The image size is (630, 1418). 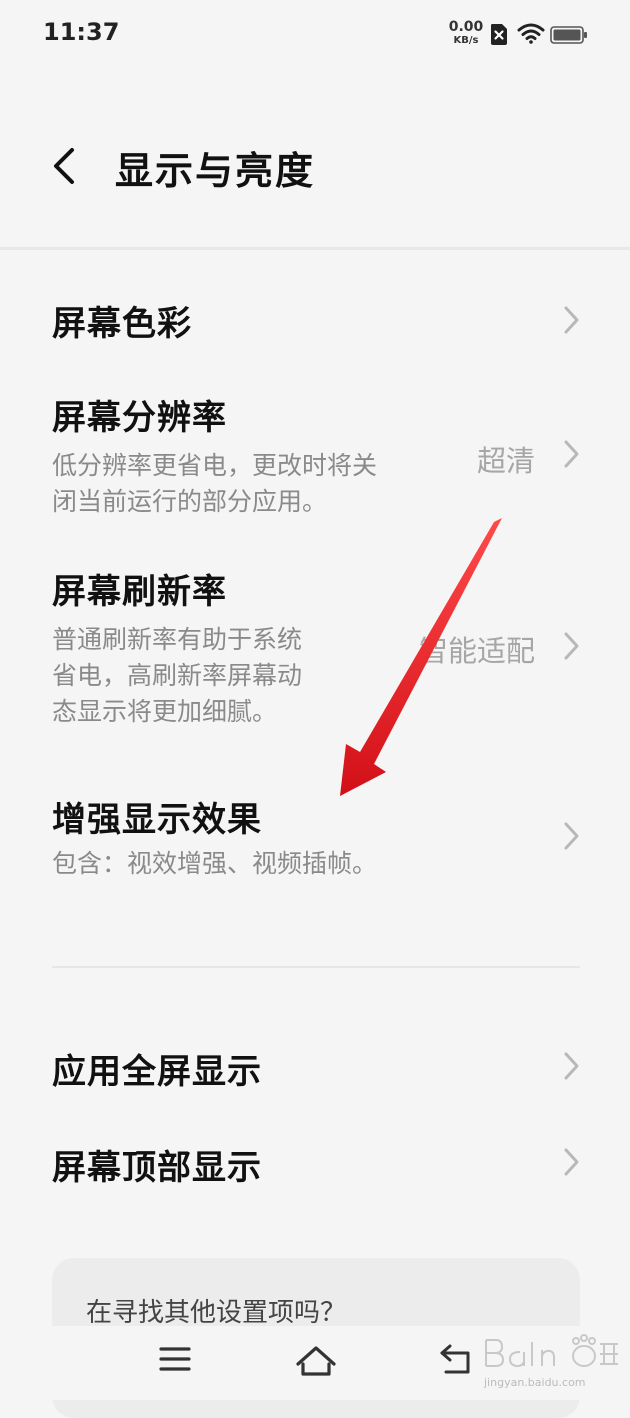 What do you see at coordinates (216, 1313) in the screenshot?
I see `search-card-label: 在寻找其他设置项吗？` at bounding box center [216, 1313].